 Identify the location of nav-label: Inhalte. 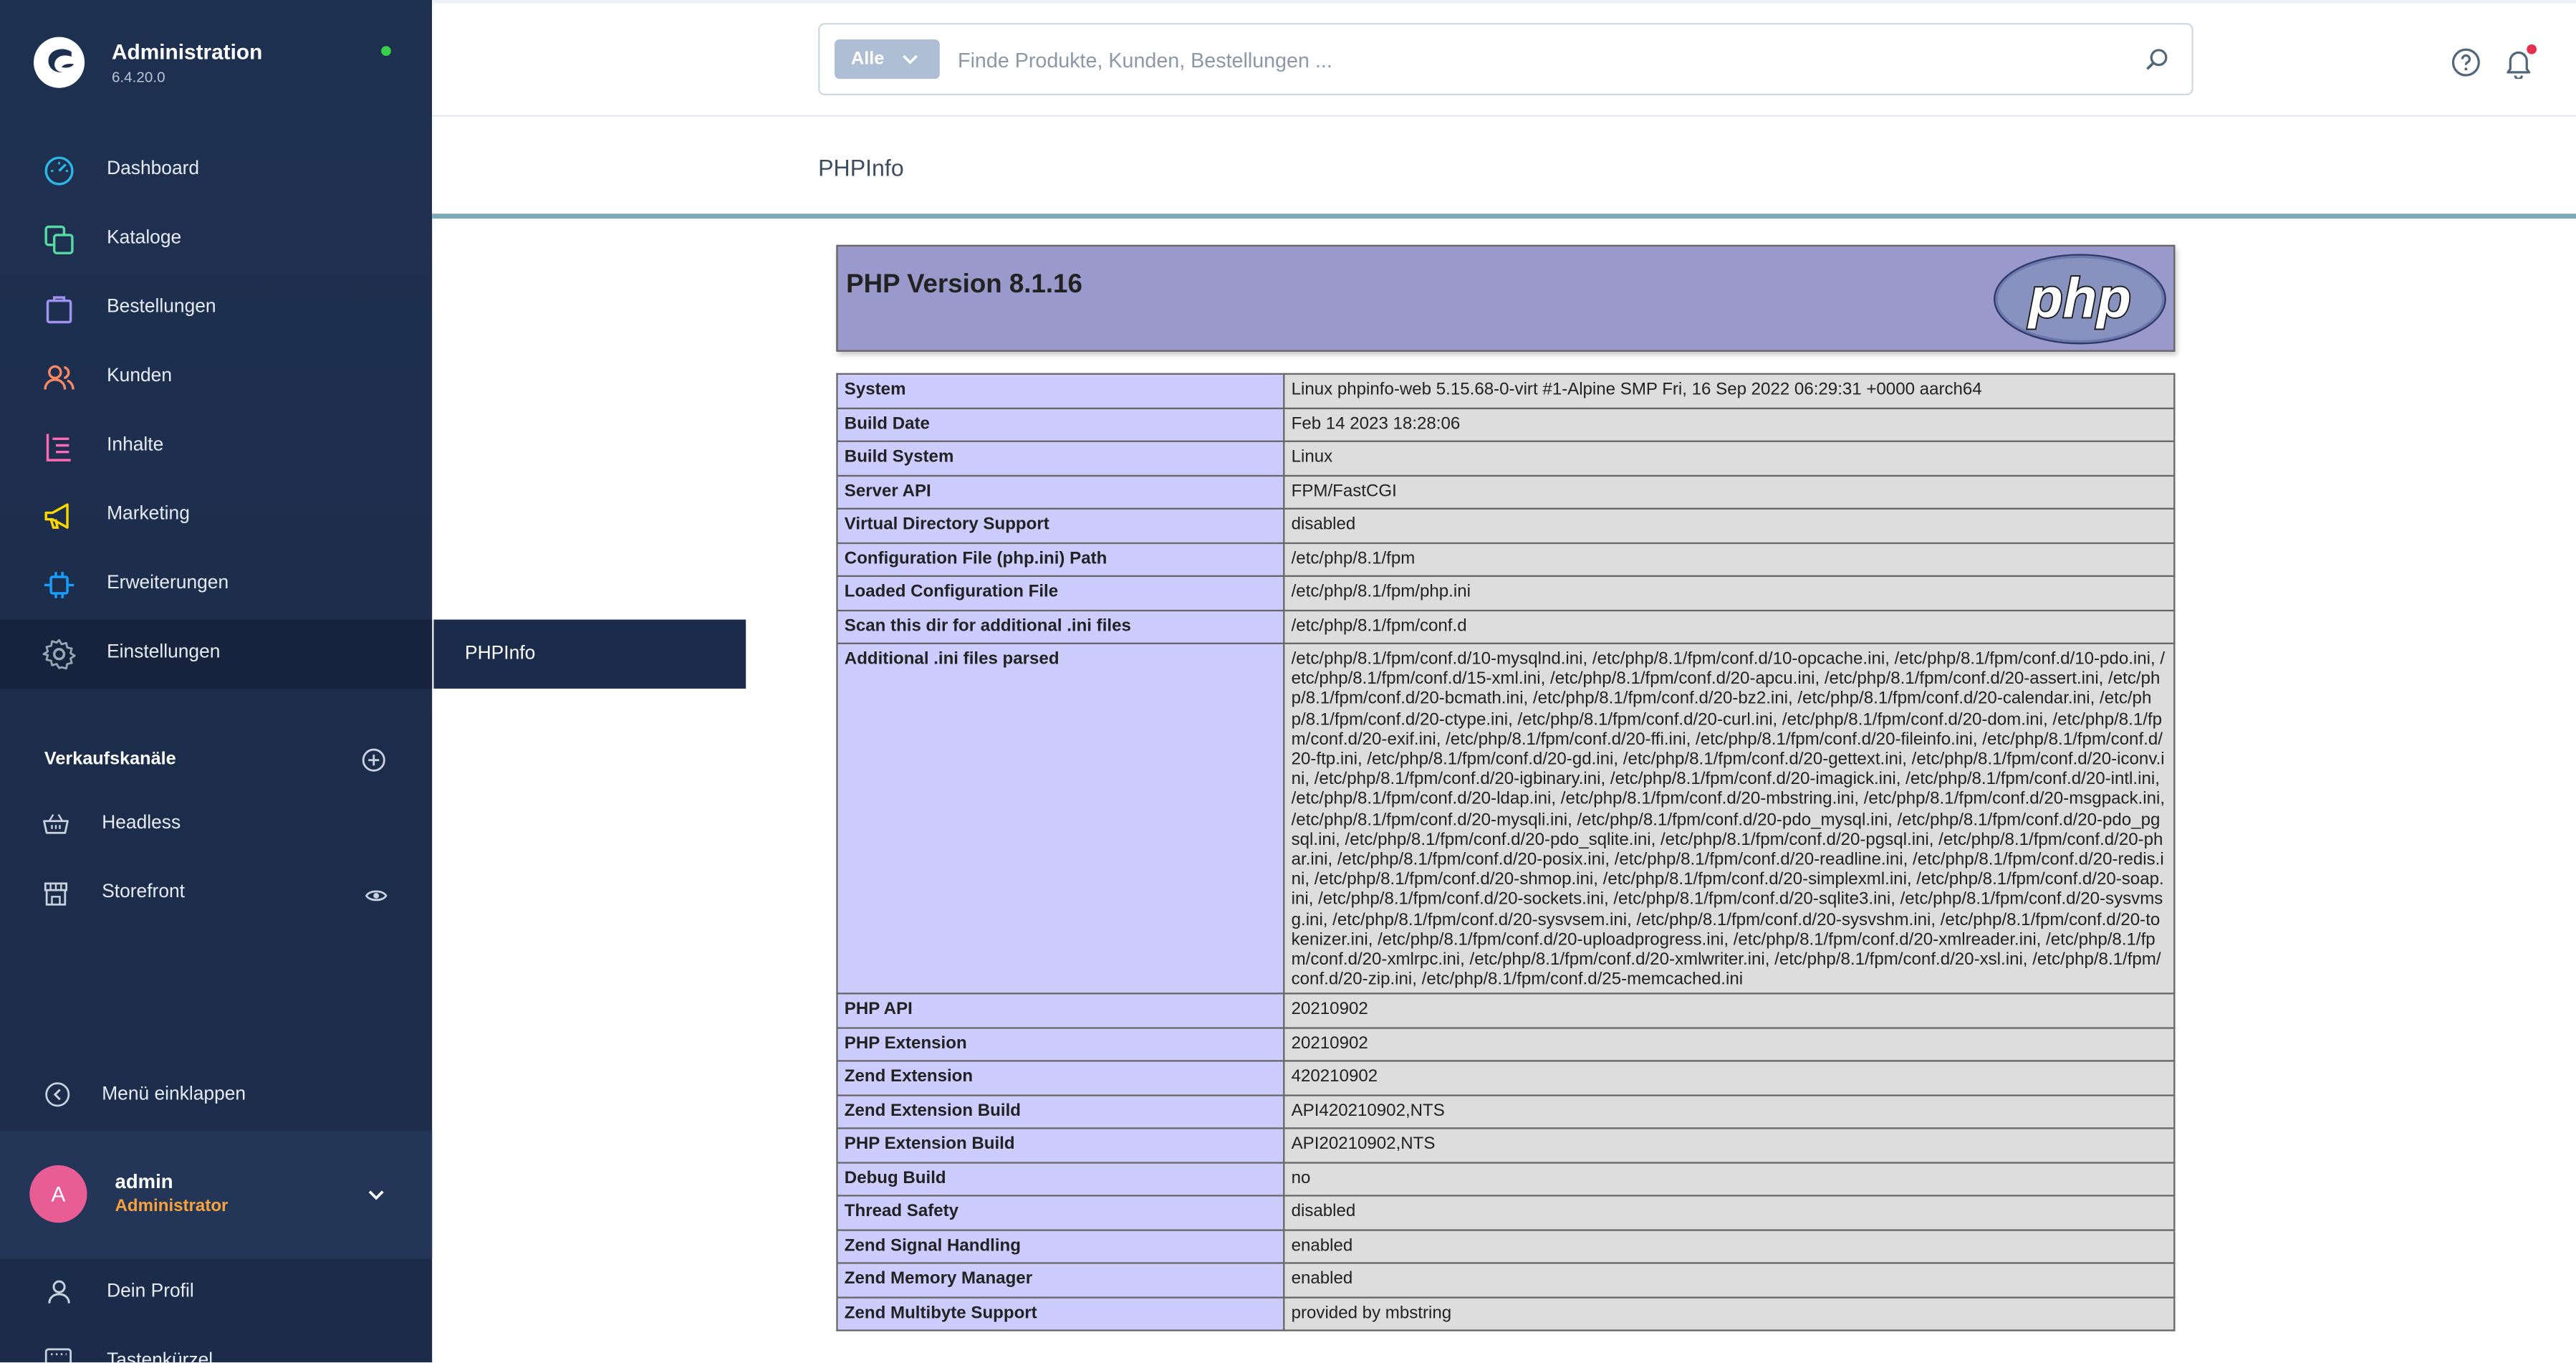
(135, 445).